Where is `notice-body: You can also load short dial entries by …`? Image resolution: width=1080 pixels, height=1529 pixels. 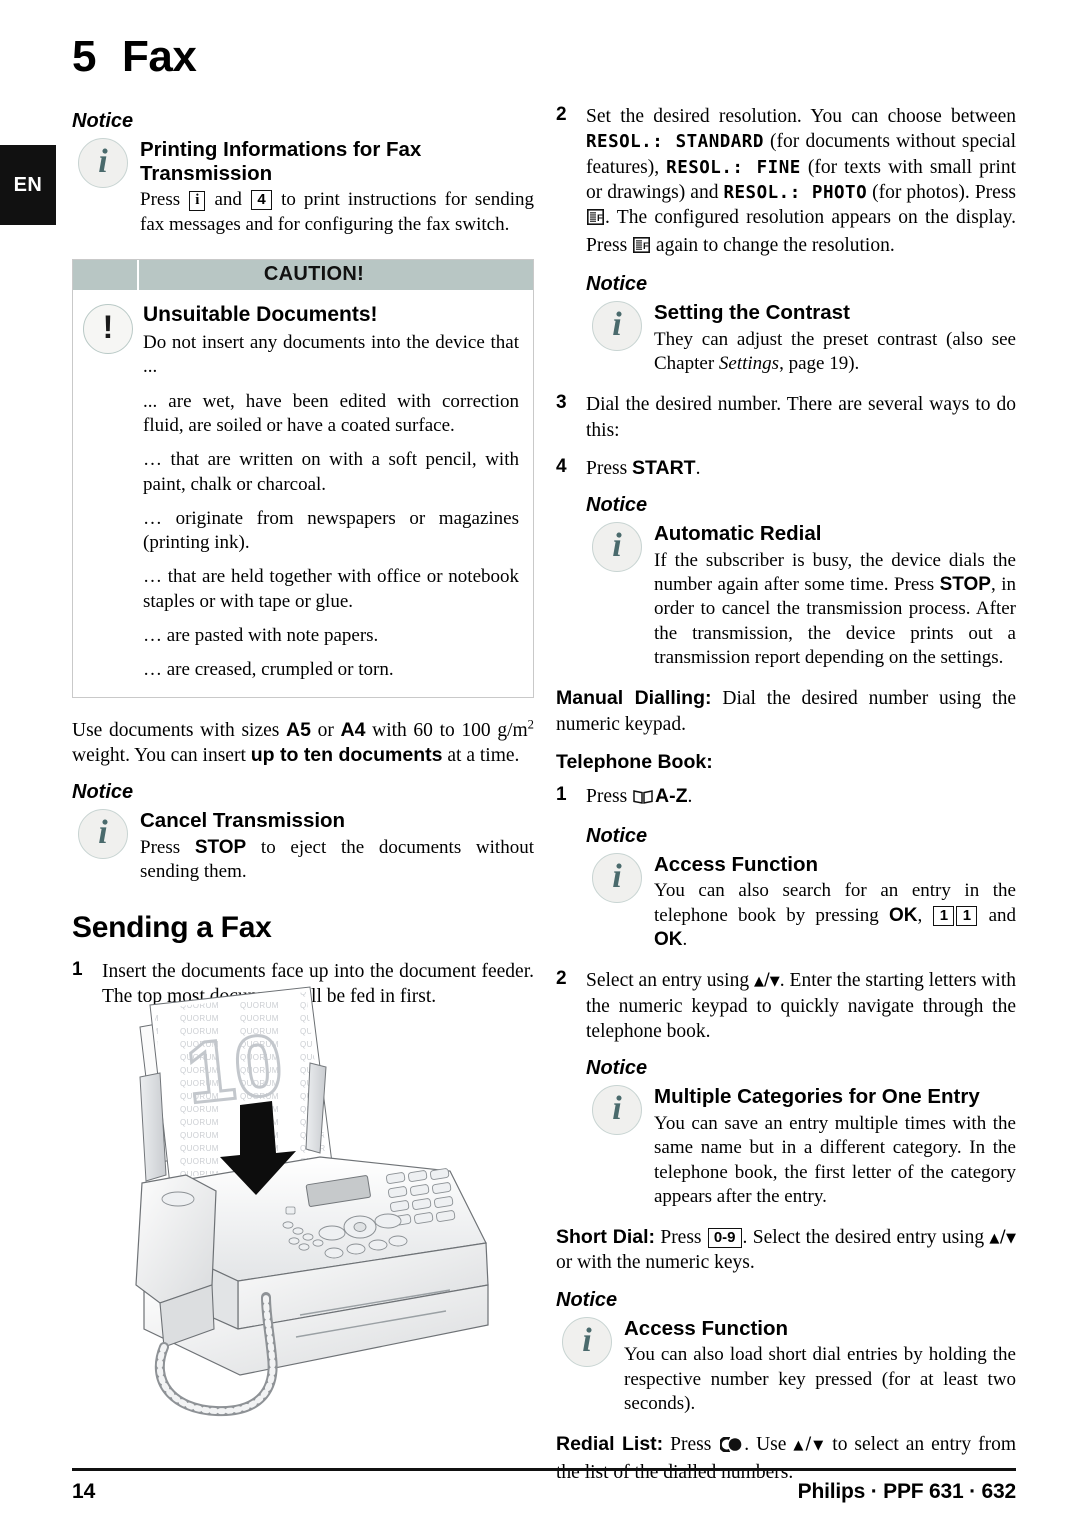 notice-body: You can also load short dial entries by … is located at coordinates (820, 1379).